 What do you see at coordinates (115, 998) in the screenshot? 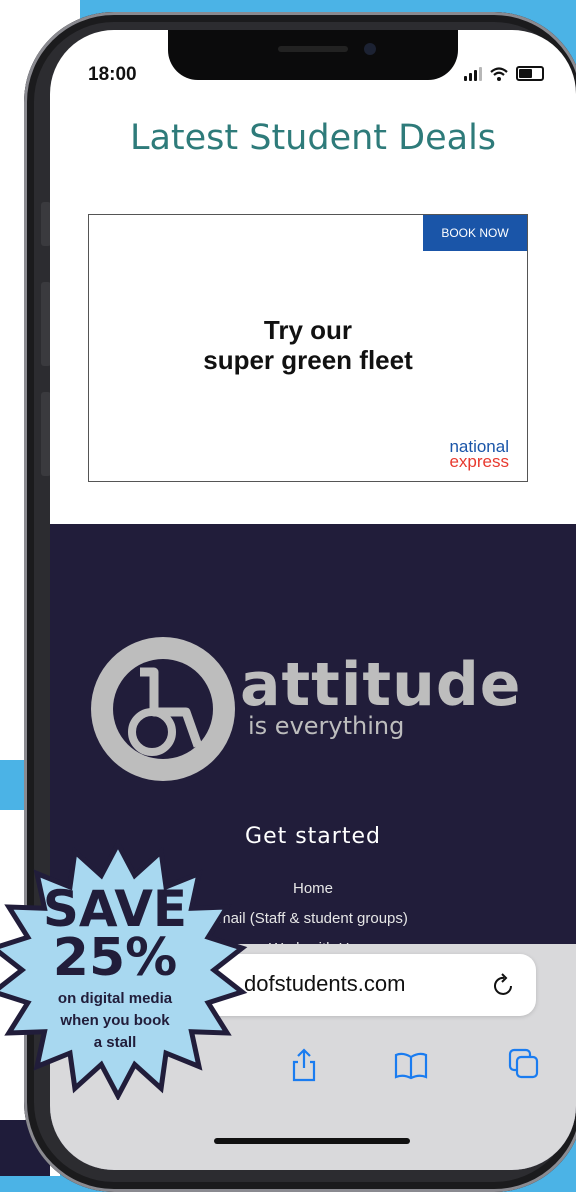
I see `promo-line3: on digital media` at bounding box center [115, 998].